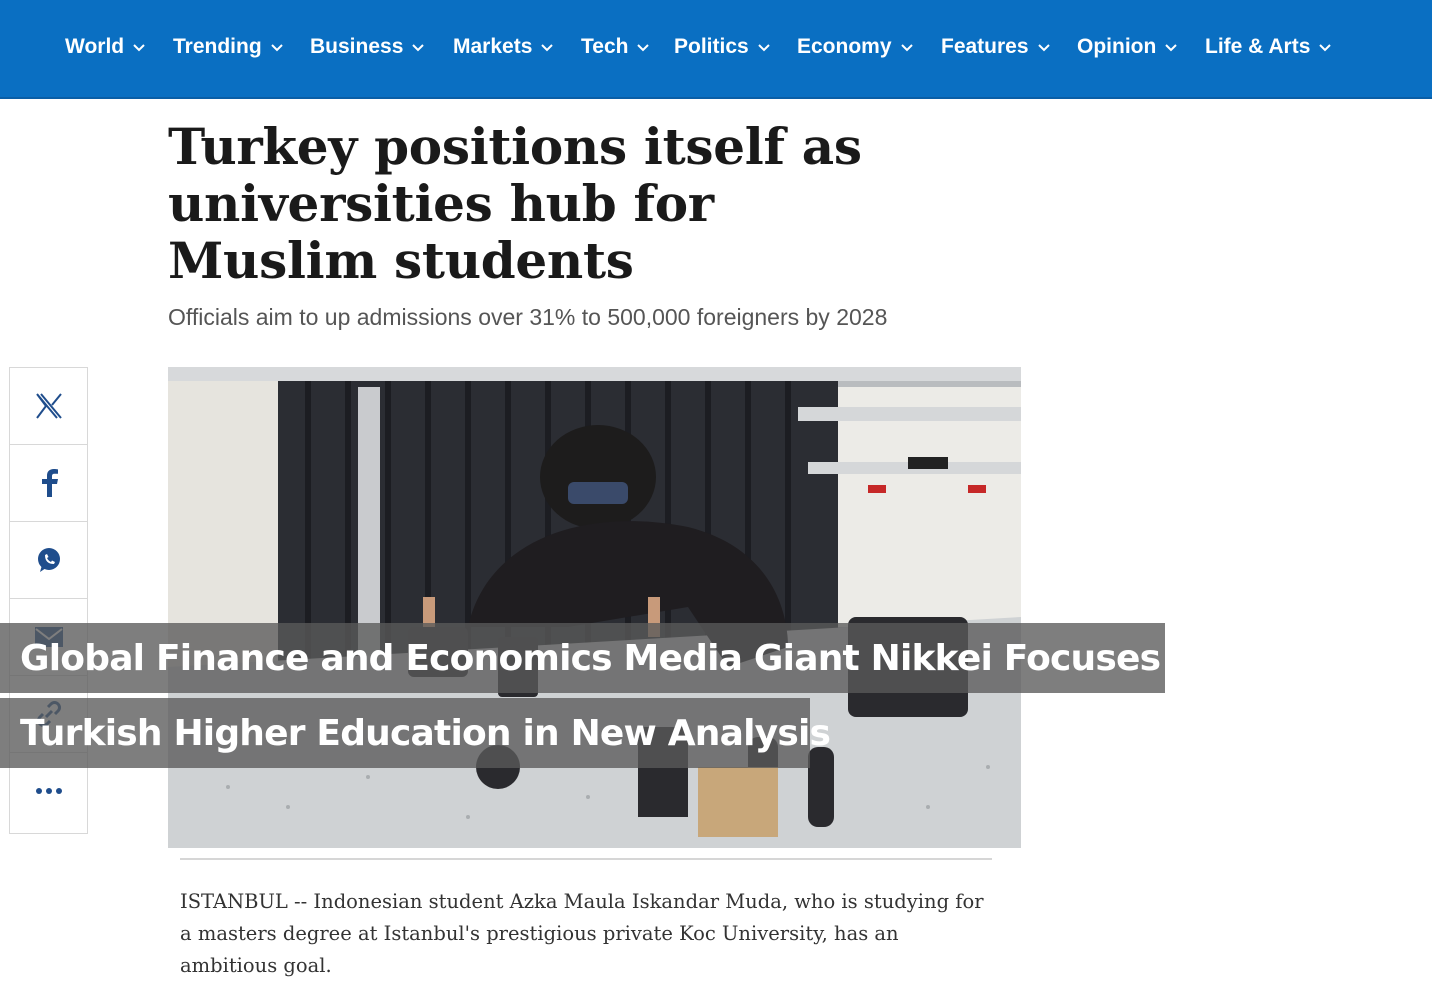 The image size is (1432, 982). I want to click on nav-item-label: Economy, so click(844, 46).